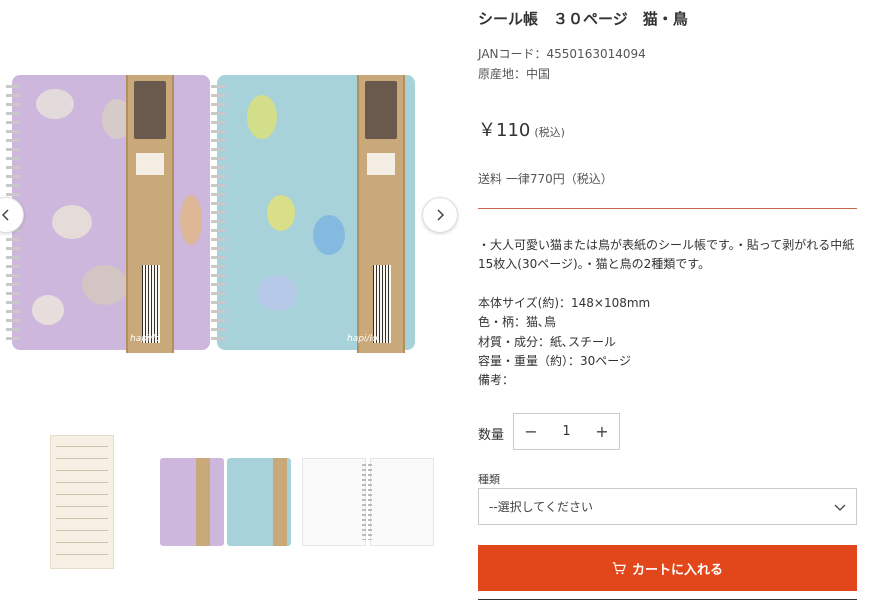  I want to click on spec-line: 色・柄：猫､鳥, so click(517, 322).